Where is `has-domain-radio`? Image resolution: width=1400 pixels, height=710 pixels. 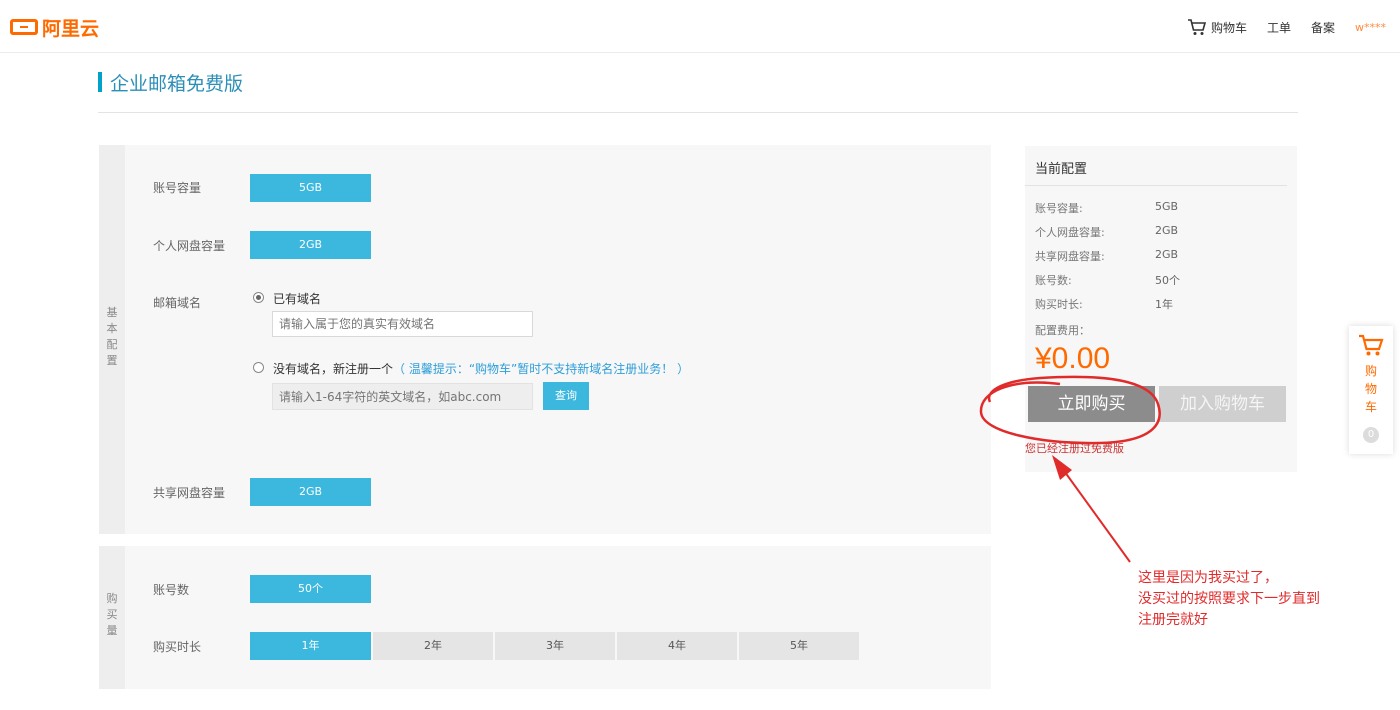 has-domain-radio is located at coordinates (258, 297).